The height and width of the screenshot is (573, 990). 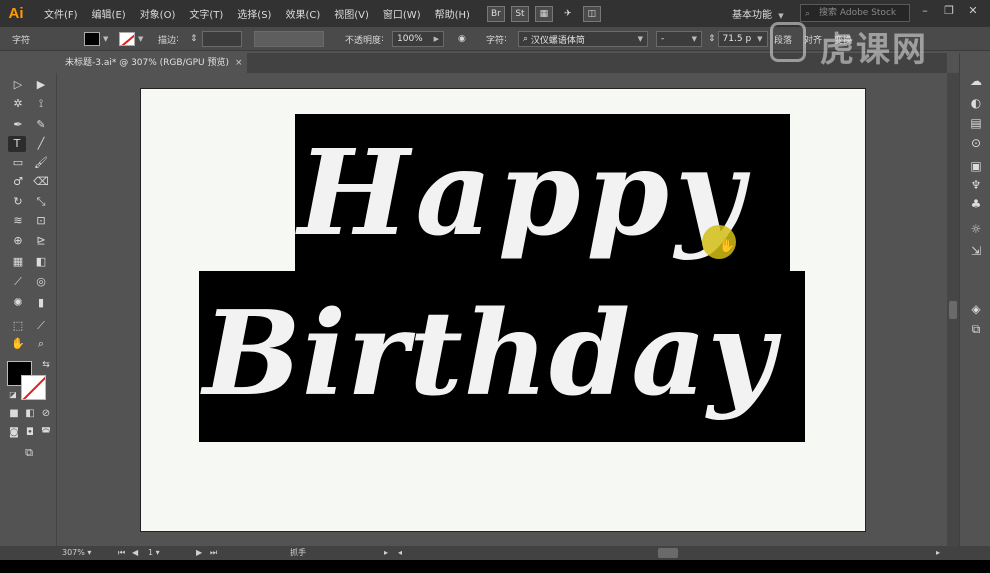 What do you see at coordinates (843, 39) in the screenshot?
I see `transform-link: 变换` at bounding box center [843, 39].